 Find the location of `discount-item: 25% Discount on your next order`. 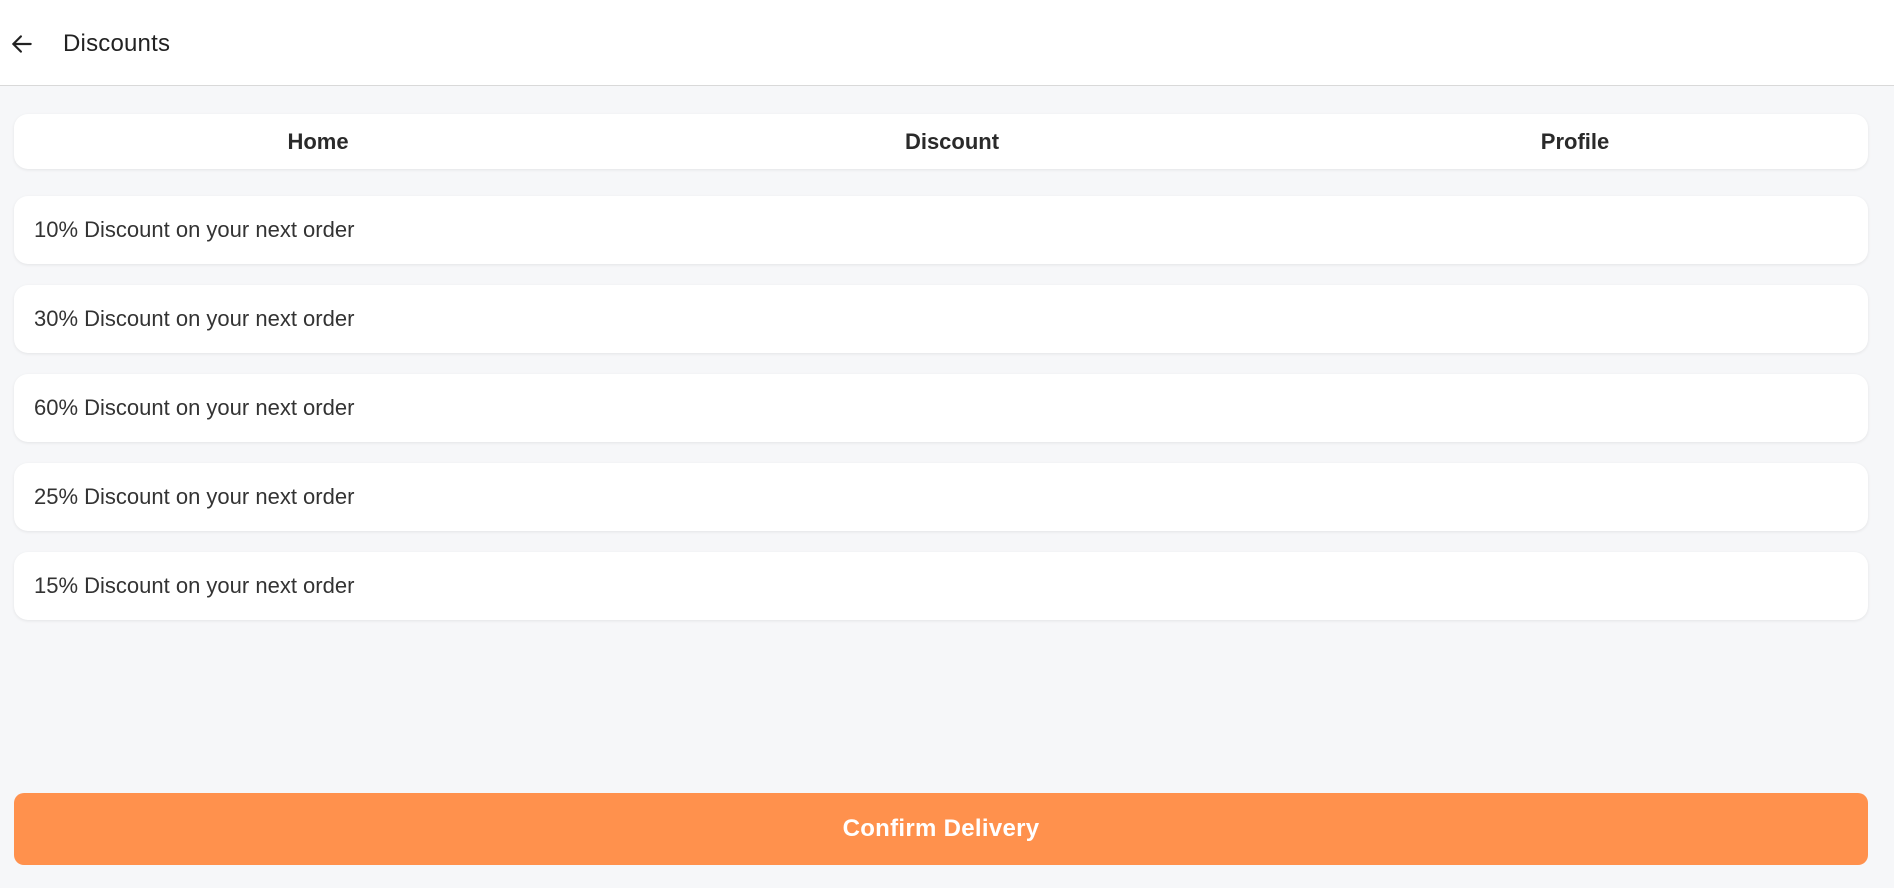

discount-item: 25% Discount on your next order is located at coordinates (941, 497).